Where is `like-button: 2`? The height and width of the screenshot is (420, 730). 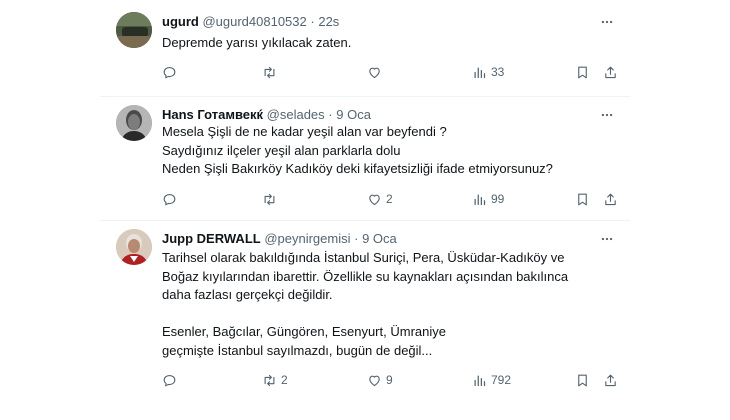
like-button: 2 is located at coordinates (380, 199).